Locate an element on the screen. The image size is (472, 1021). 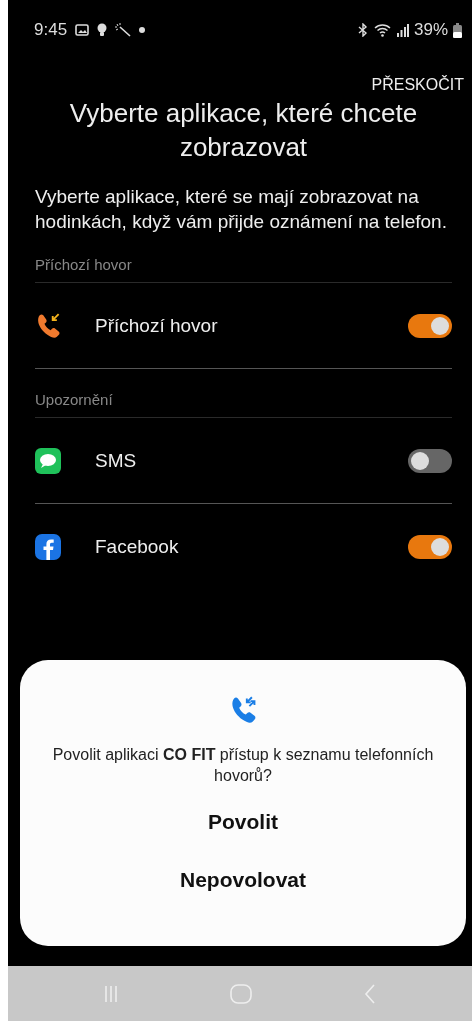
app-label: Příchozí hovor is located at coordinates (157, 325).